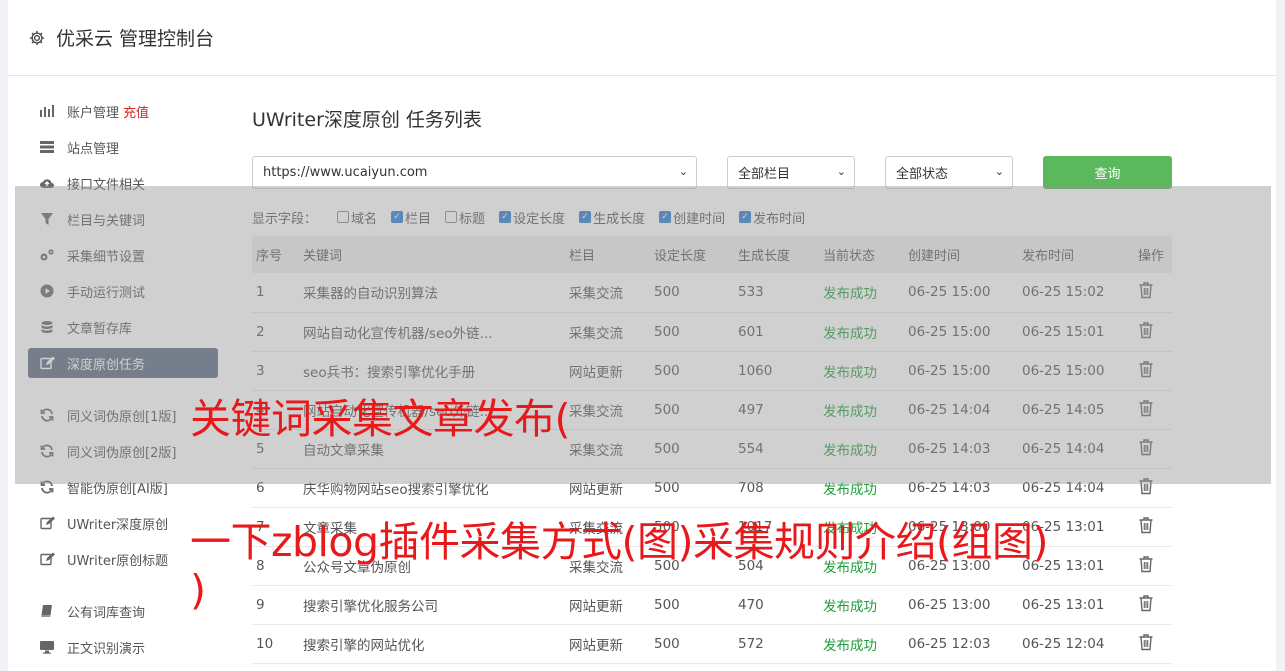  What do you see at coordinates (47, 111) in the screenshot?
I see `bar-chart-icon` at bounding box center [47, 111].